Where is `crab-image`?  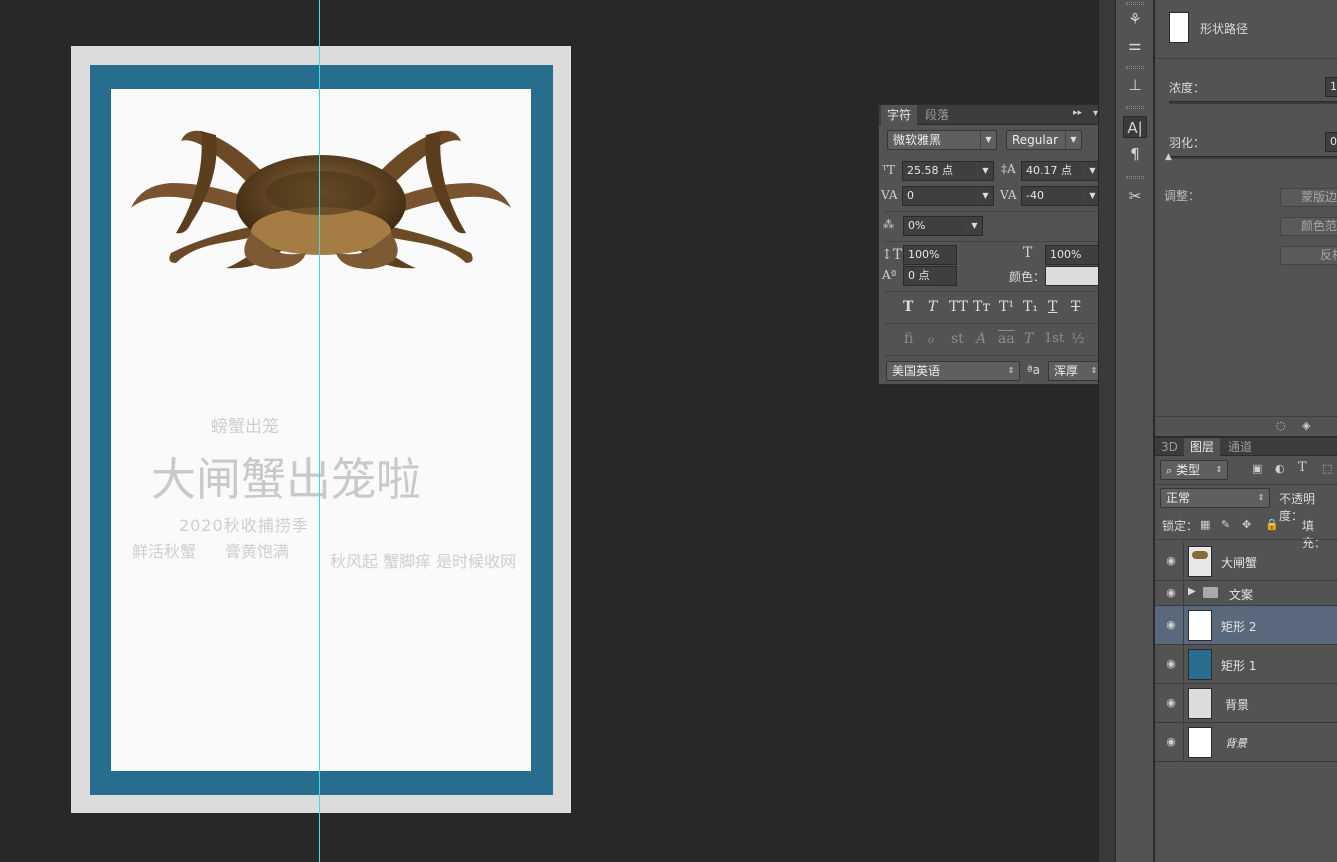
crab-image is located at coordinates (321, 197).